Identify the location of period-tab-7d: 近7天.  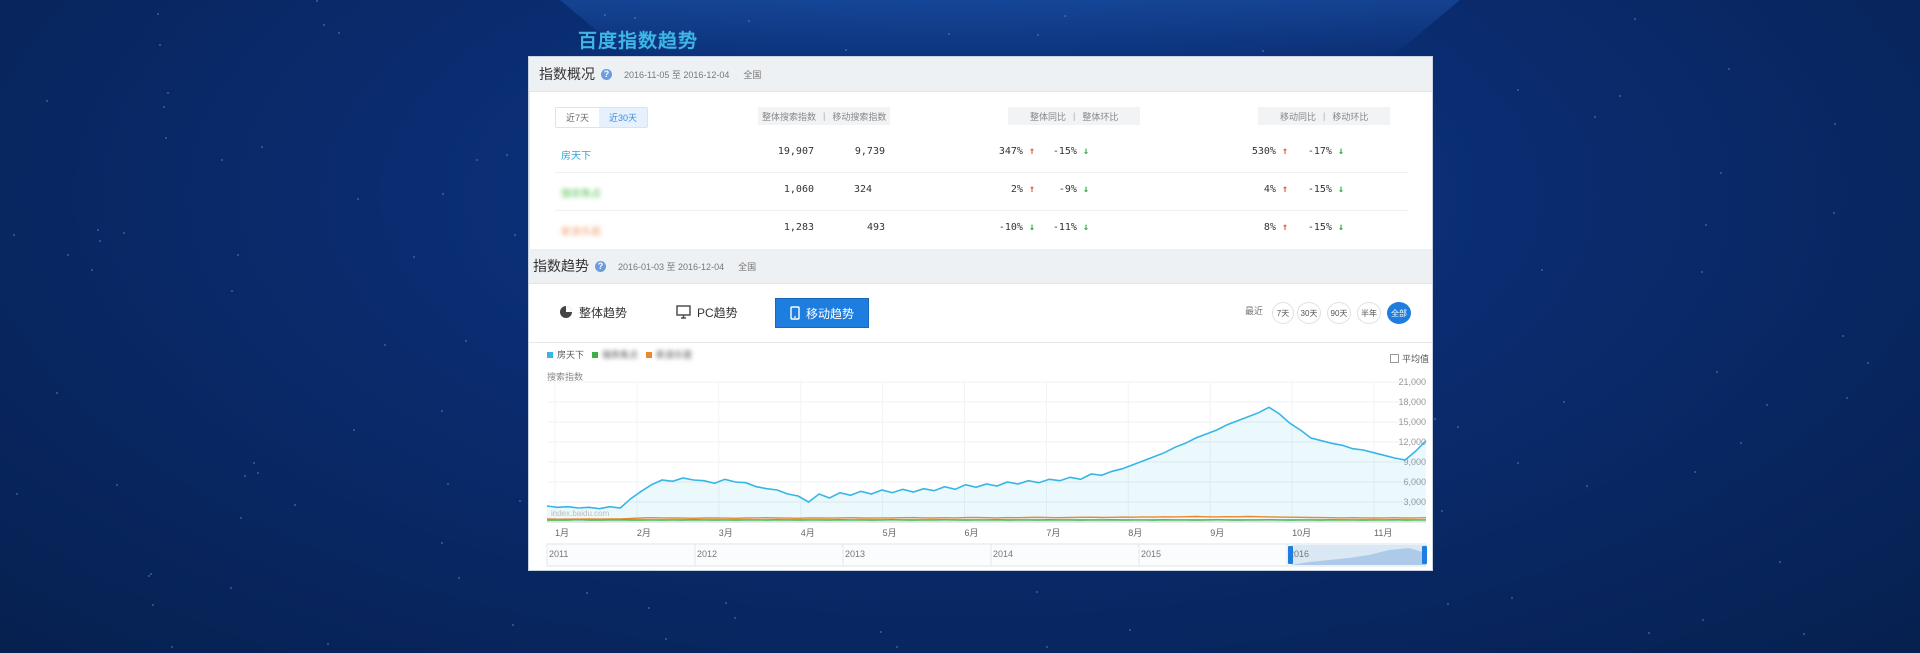
(578, 117).